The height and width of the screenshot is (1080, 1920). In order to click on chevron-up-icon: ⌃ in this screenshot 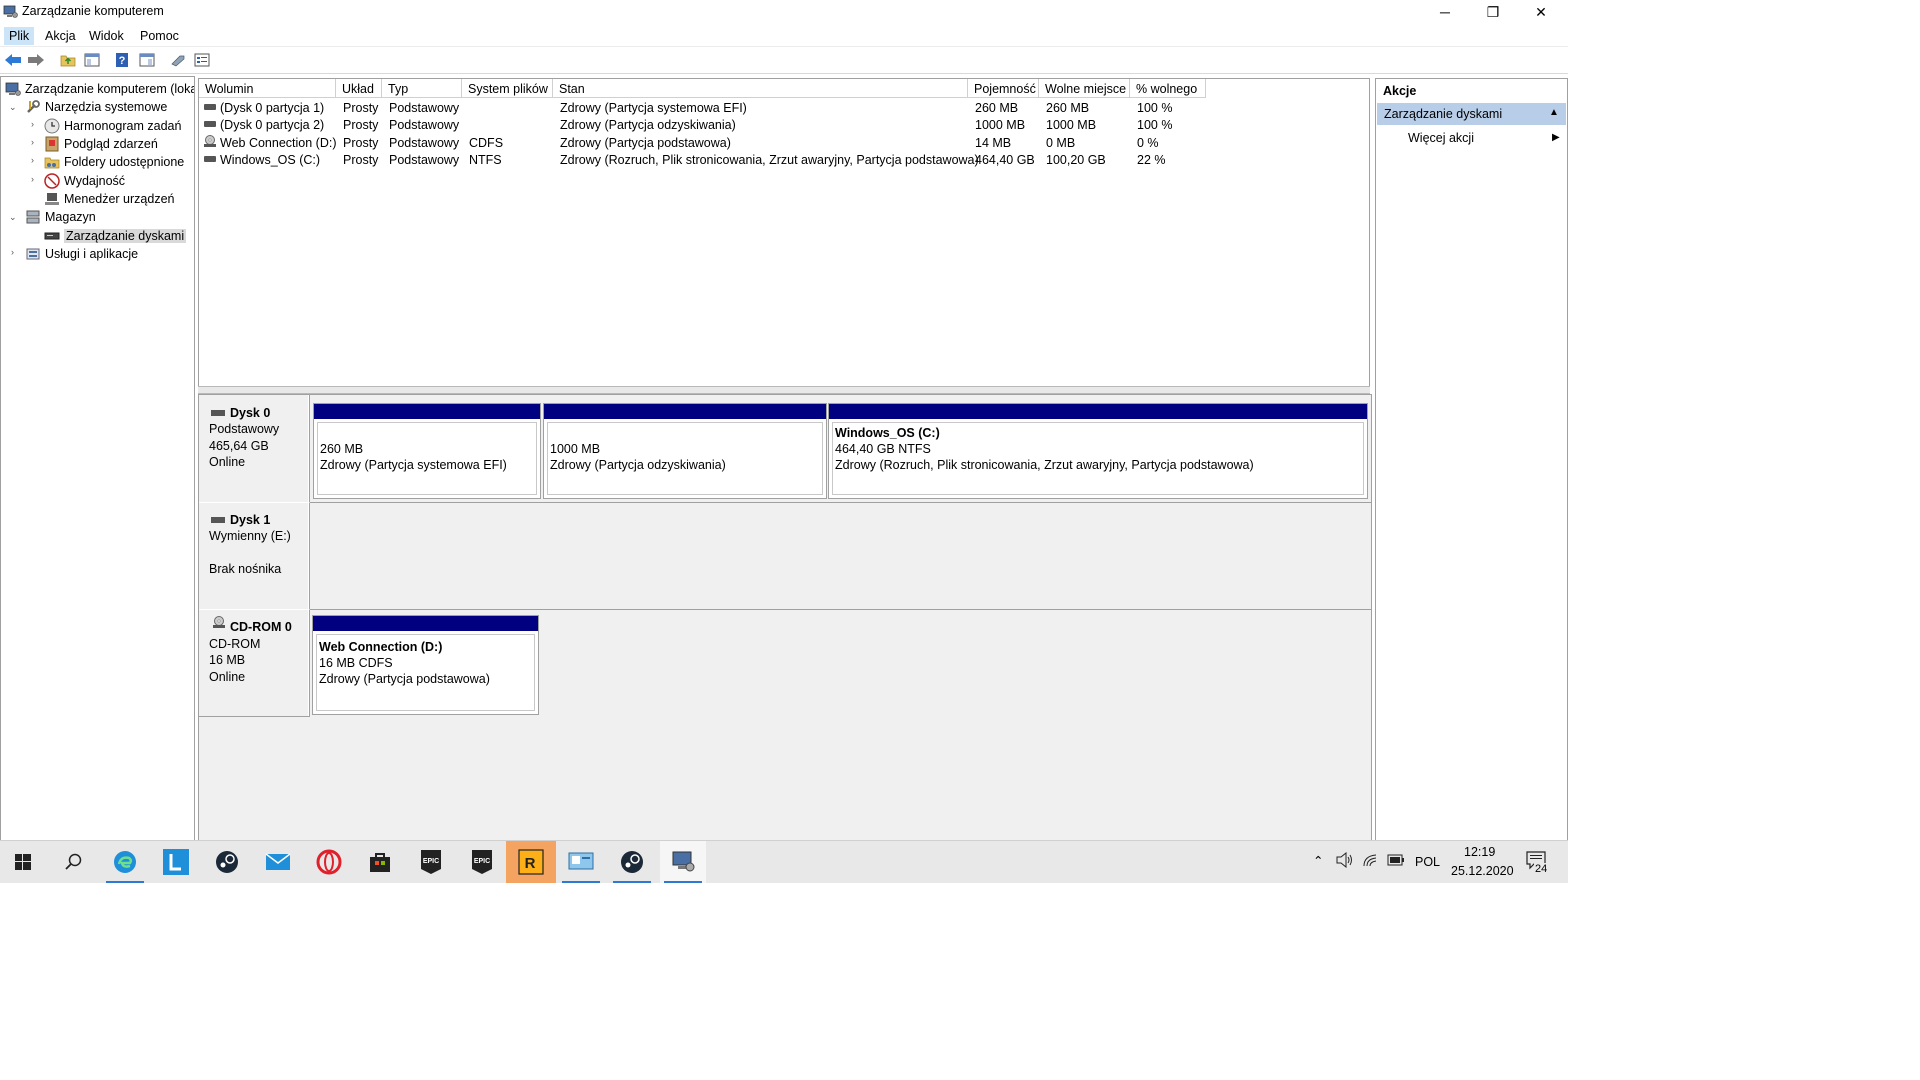, I will do `click(1318, 860)`.